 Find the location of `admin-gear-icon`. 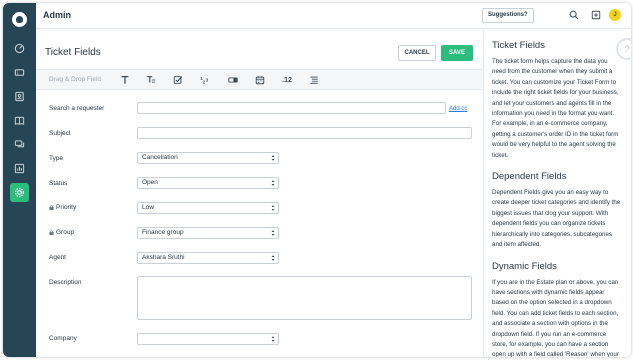

admin-gear-icon is located at coordinates (19, 192).